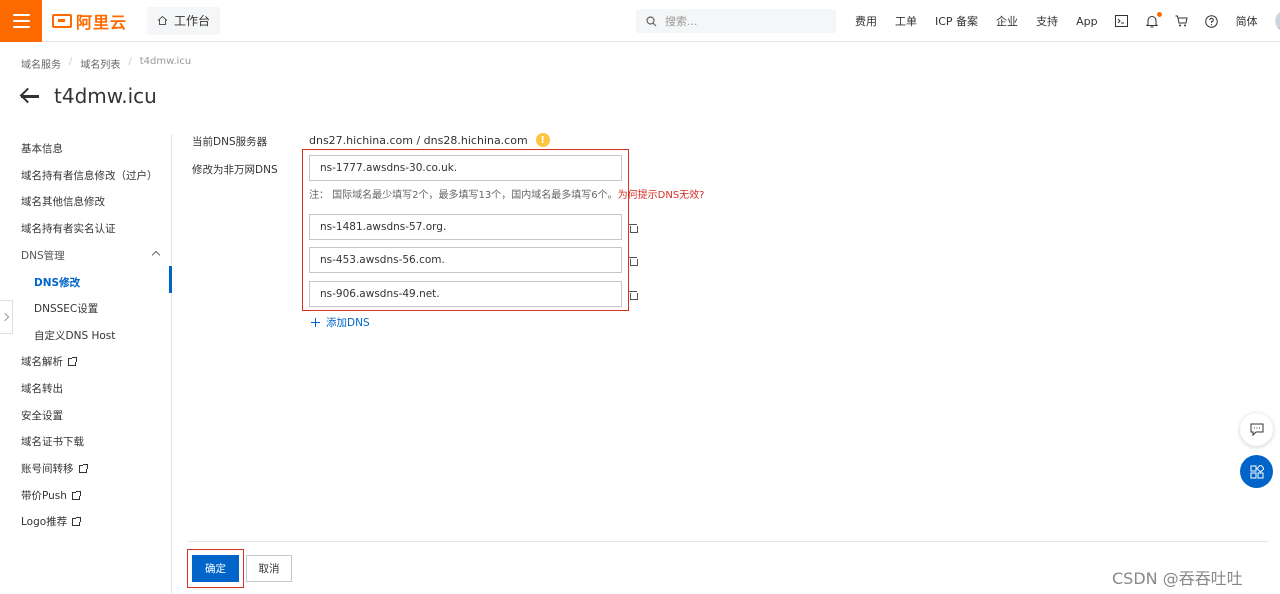 This screenshot has height=594, width=1280. I want to click on active-indicator, so click(170, 279).